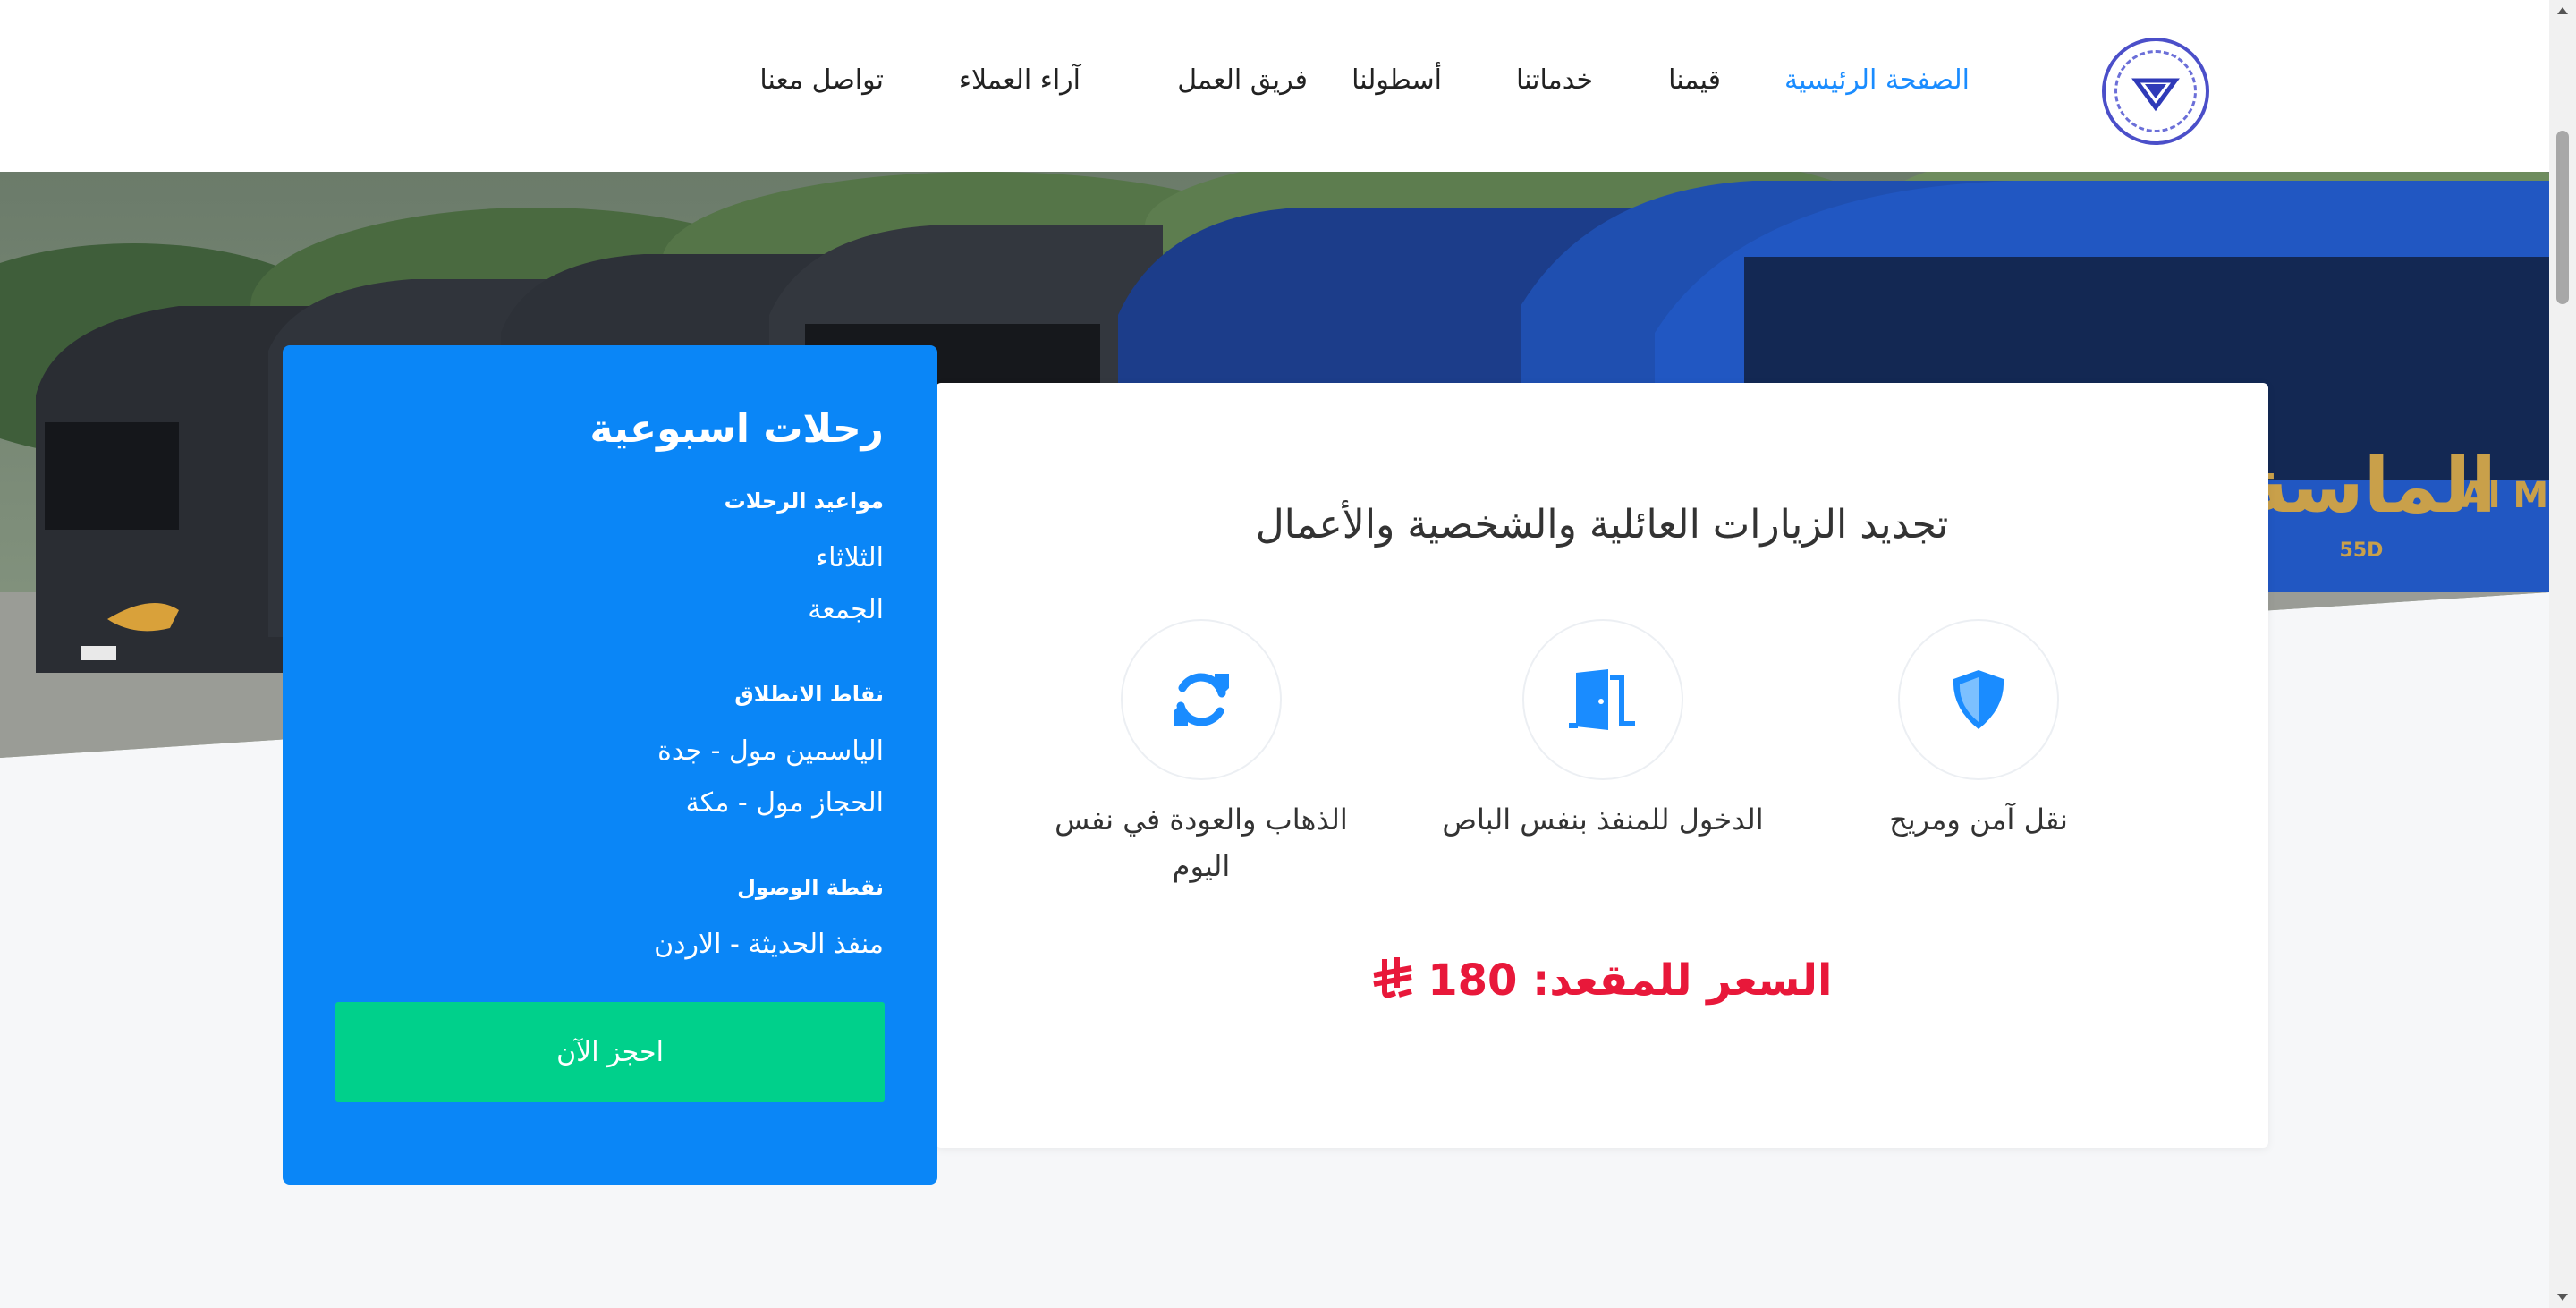  I want to click on feature-safe-transport: نقل آمن ومريح, so click(1978, 731).